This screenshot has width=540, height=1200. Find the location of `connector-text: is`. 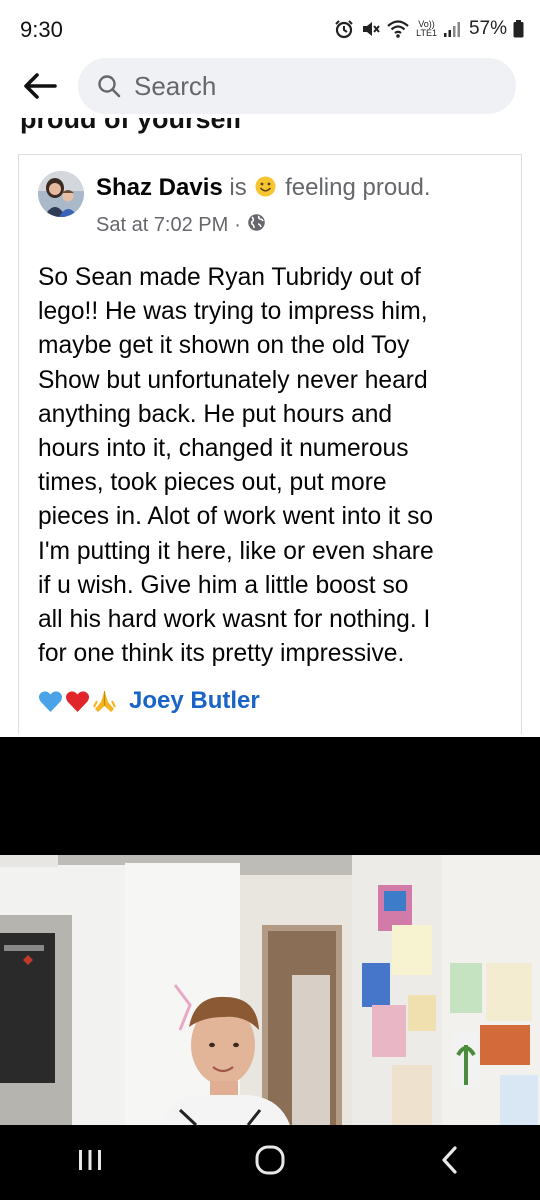

connector-text: is is located at coordinates (238, 187).